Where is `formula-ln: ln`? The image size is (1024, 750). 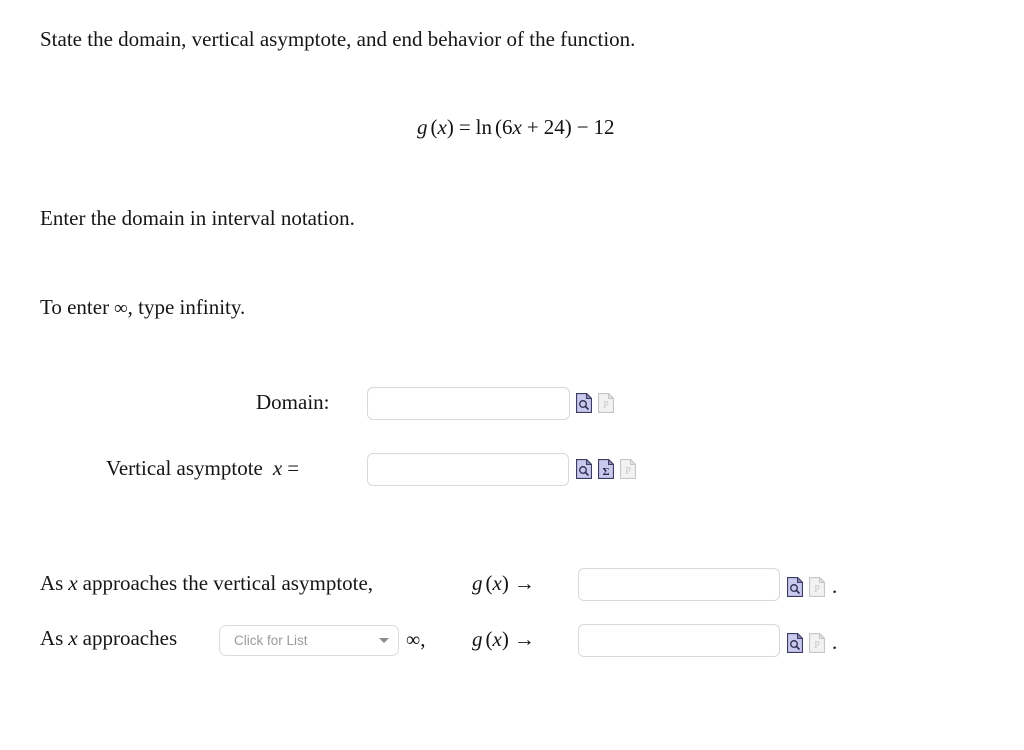
formula-ln: ln is located at coordinates (484, 127).